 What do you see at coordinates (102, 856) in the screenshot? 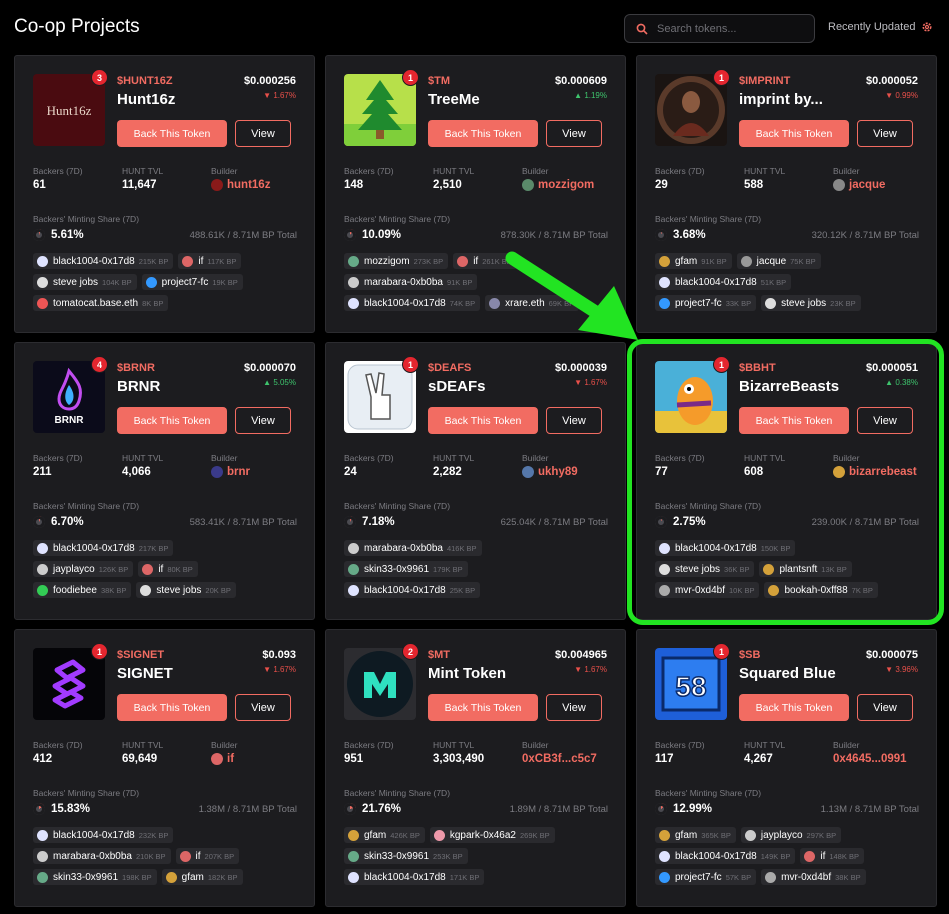
I see `backer-chip: marabara-0xb0ba 210K BP` at bounding box center [102, 856].